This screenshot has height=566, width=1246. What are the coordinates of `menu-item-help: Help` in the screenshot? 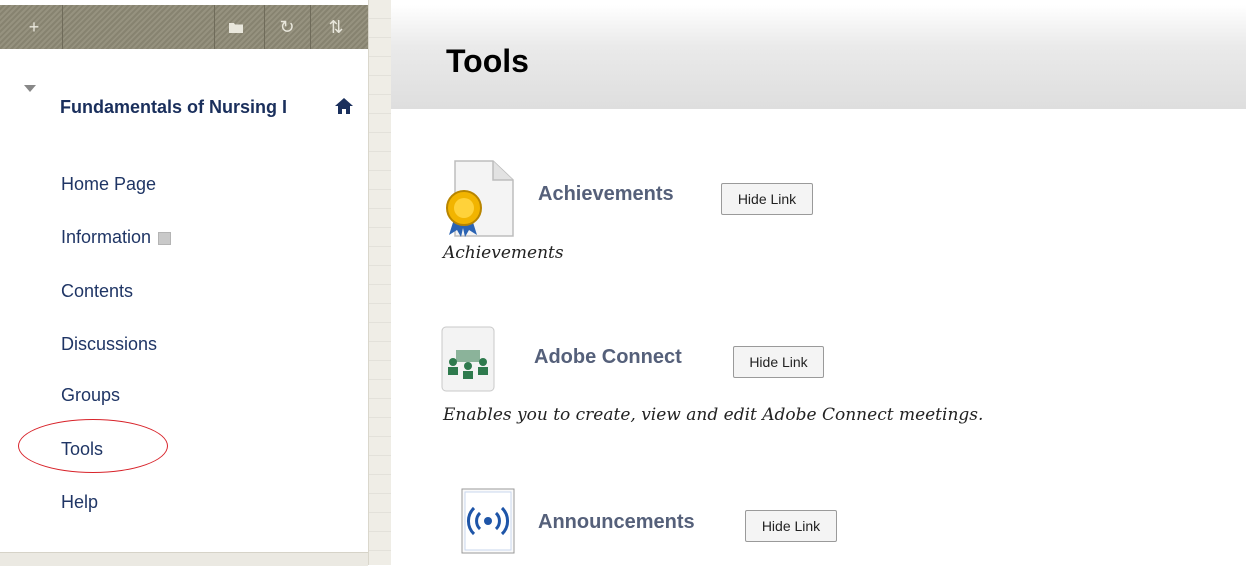 It's located at (79, 502).